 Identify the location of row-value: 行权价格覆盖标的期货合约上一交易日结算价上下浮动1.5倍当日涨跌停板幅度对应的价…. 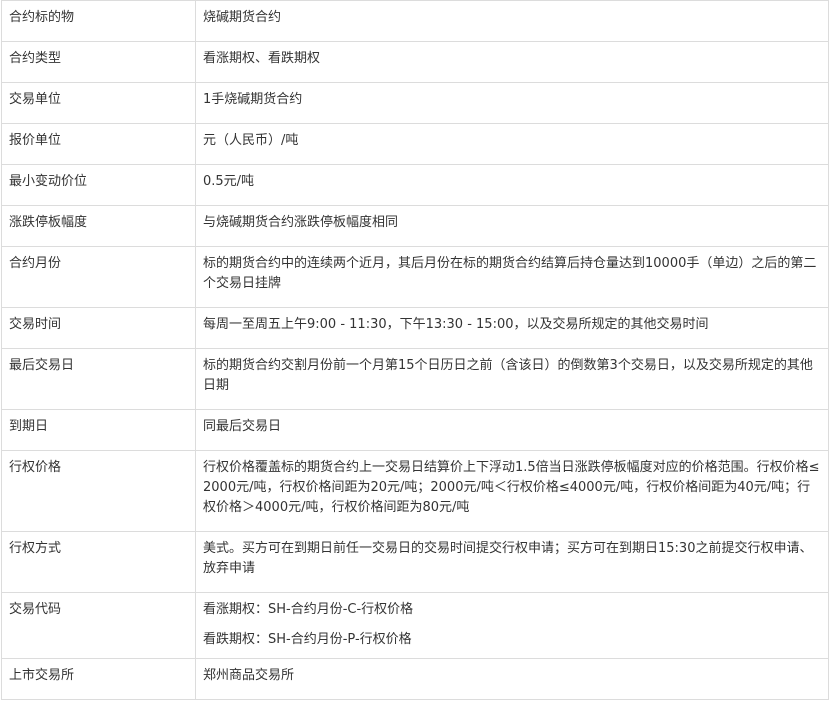
(512, 491).